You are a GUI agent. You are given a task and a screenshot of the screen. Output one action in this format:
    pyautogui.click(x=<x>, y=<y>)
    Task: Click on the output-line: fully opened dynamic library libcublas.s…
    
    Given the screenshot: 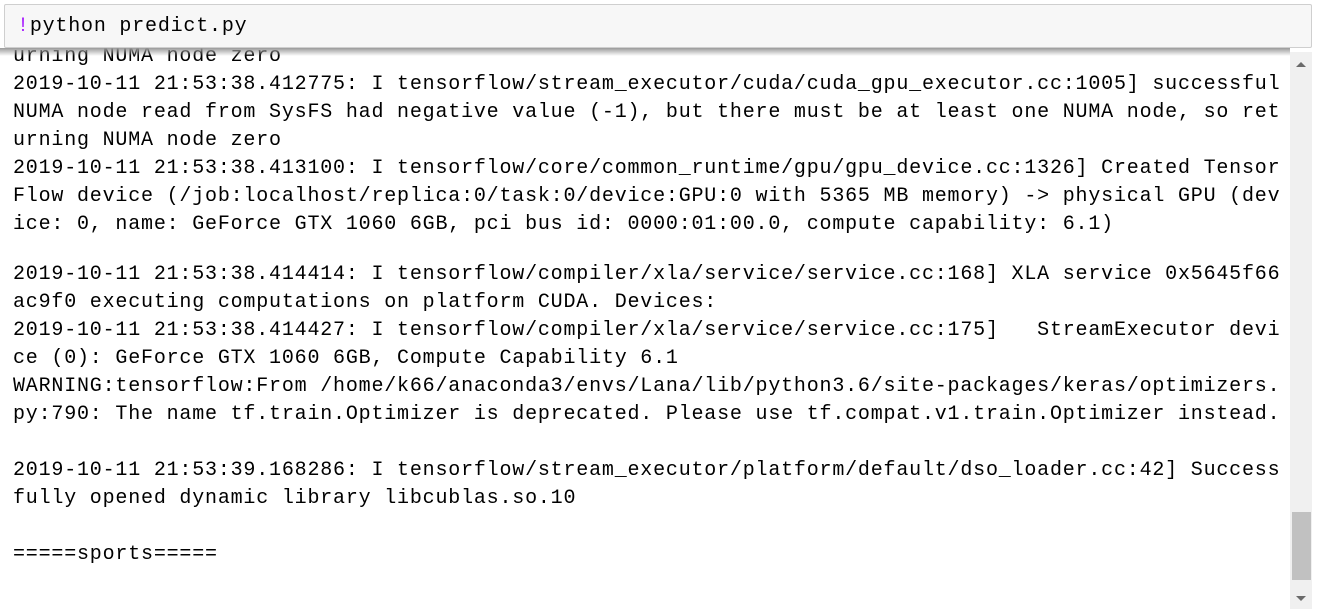 What is the action you would take?
    pyautogui.click(x=295, y=498)
    